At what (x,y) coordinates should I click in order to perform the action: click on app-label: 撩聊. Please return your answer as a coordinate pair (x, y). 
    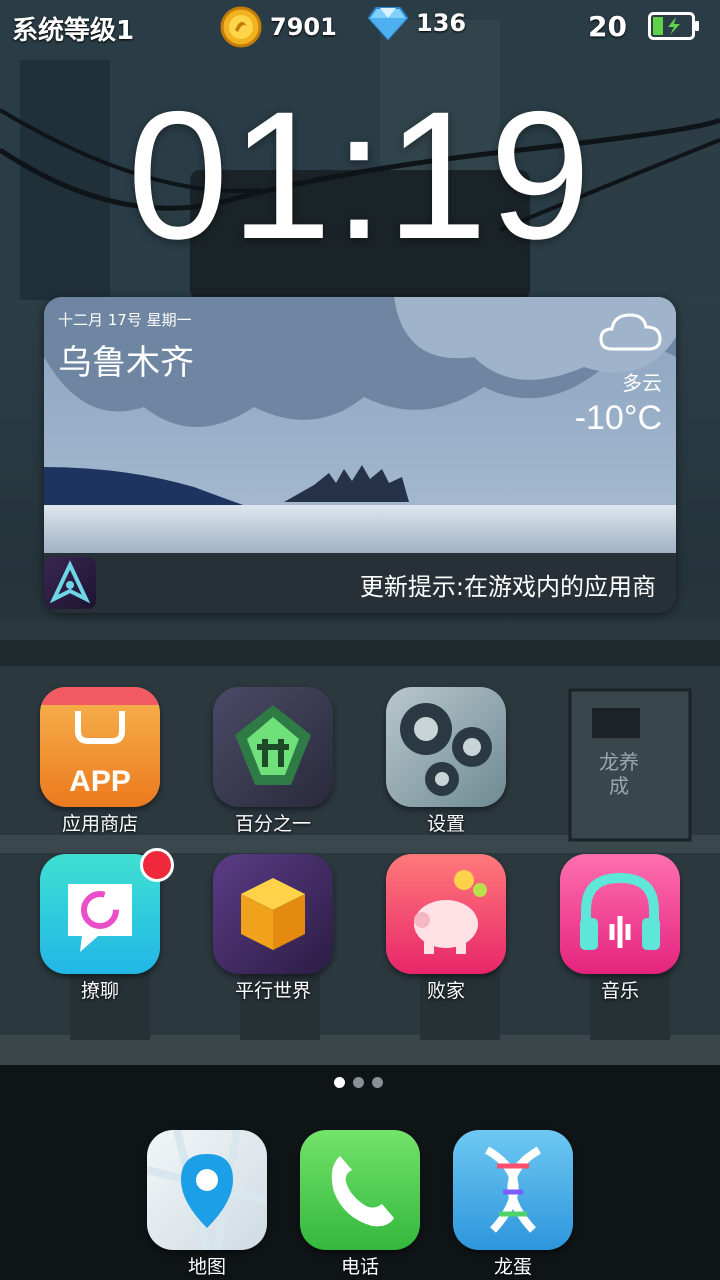
    Looking at the image, I should click on (99, 991).